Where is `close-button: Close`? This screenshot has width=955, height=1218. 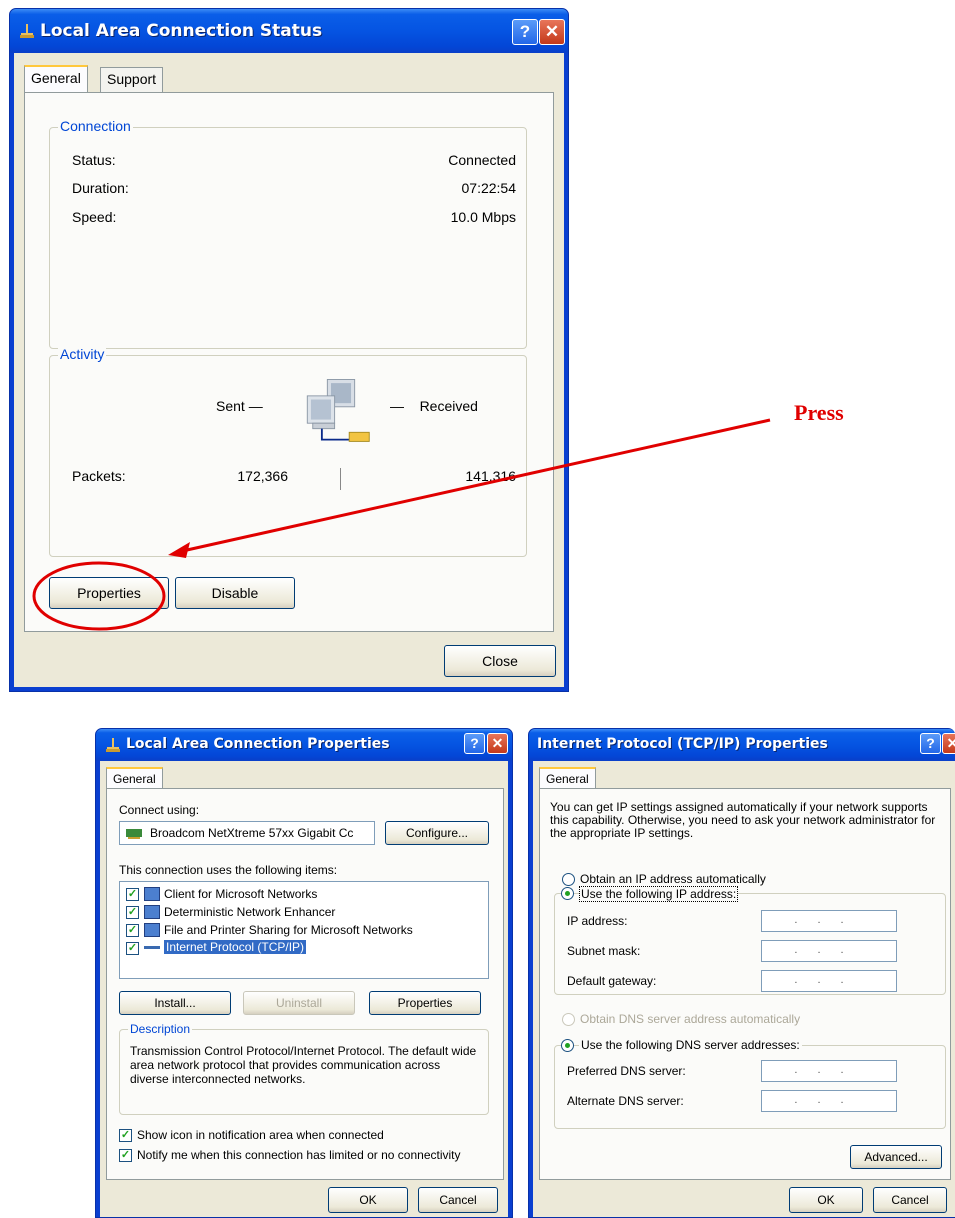 close-button: Close is located at coordinates (500, 661).